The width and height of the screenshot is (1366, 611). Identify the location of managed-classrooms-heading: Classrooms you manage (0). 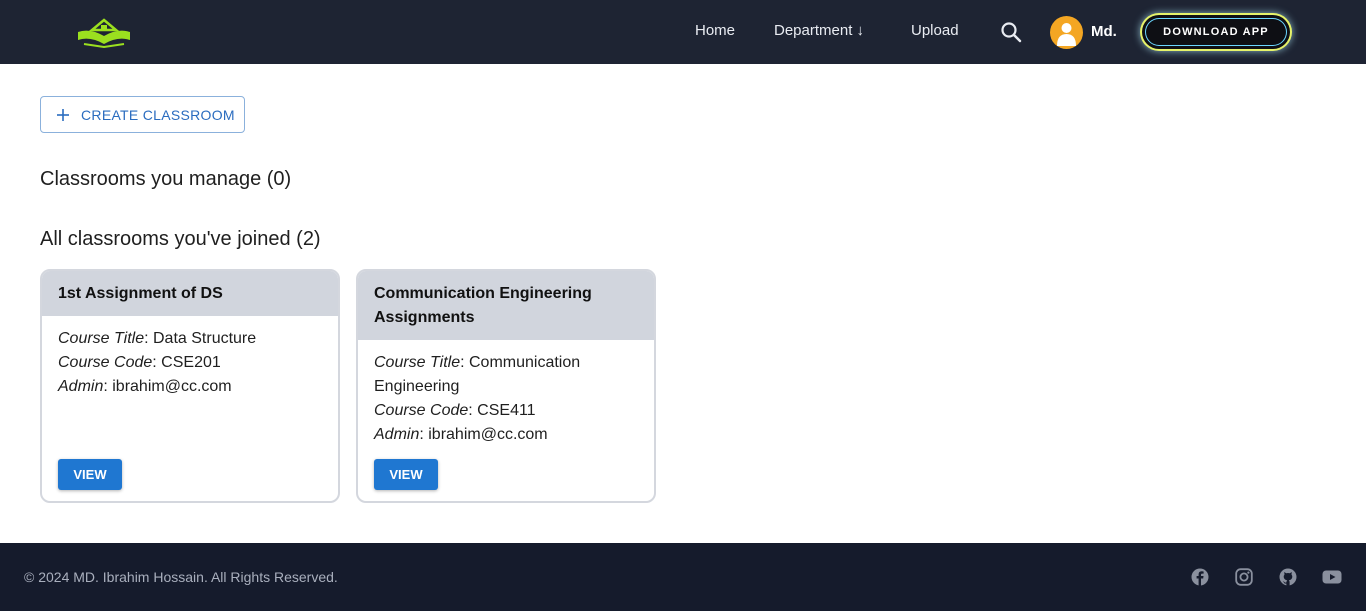
(166, 179).